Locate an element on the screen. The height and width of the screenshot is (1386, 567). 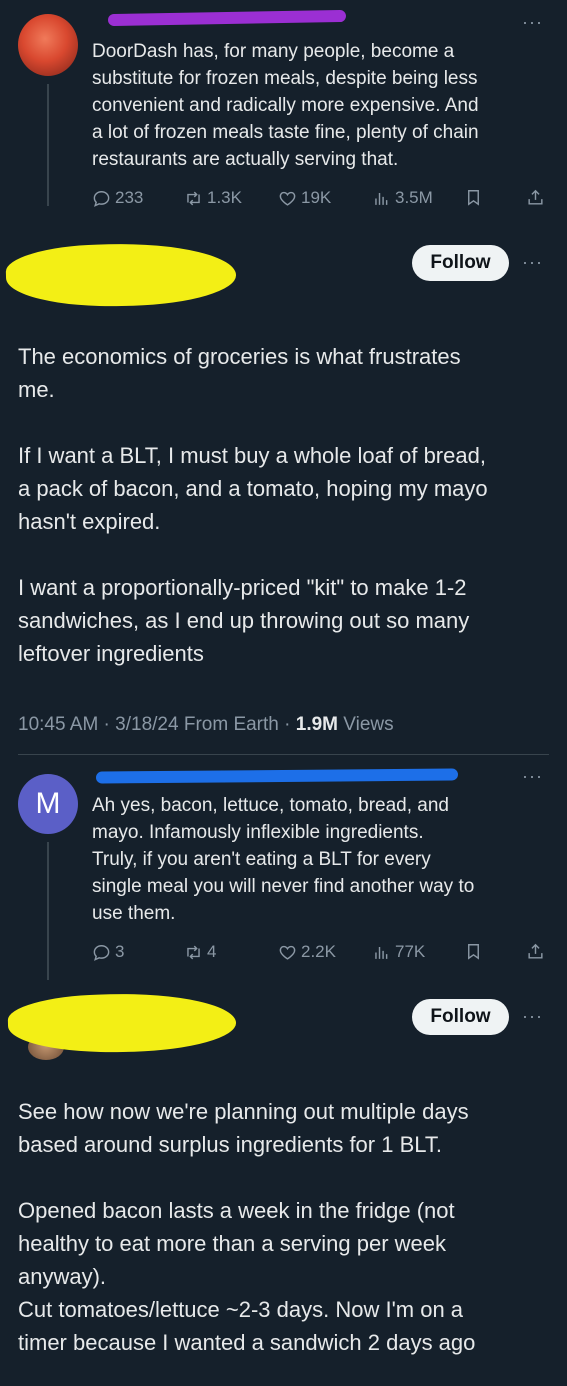
views-button: 77K is located at coordinates (398, 952).